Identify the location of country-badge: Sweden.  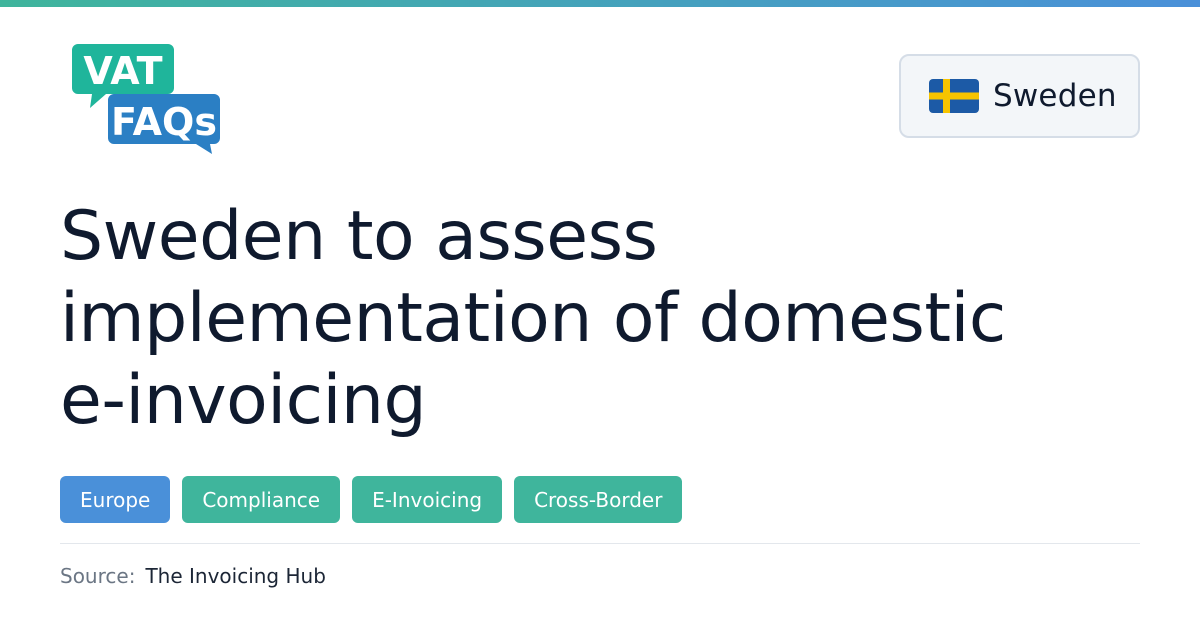
(1019, 96).